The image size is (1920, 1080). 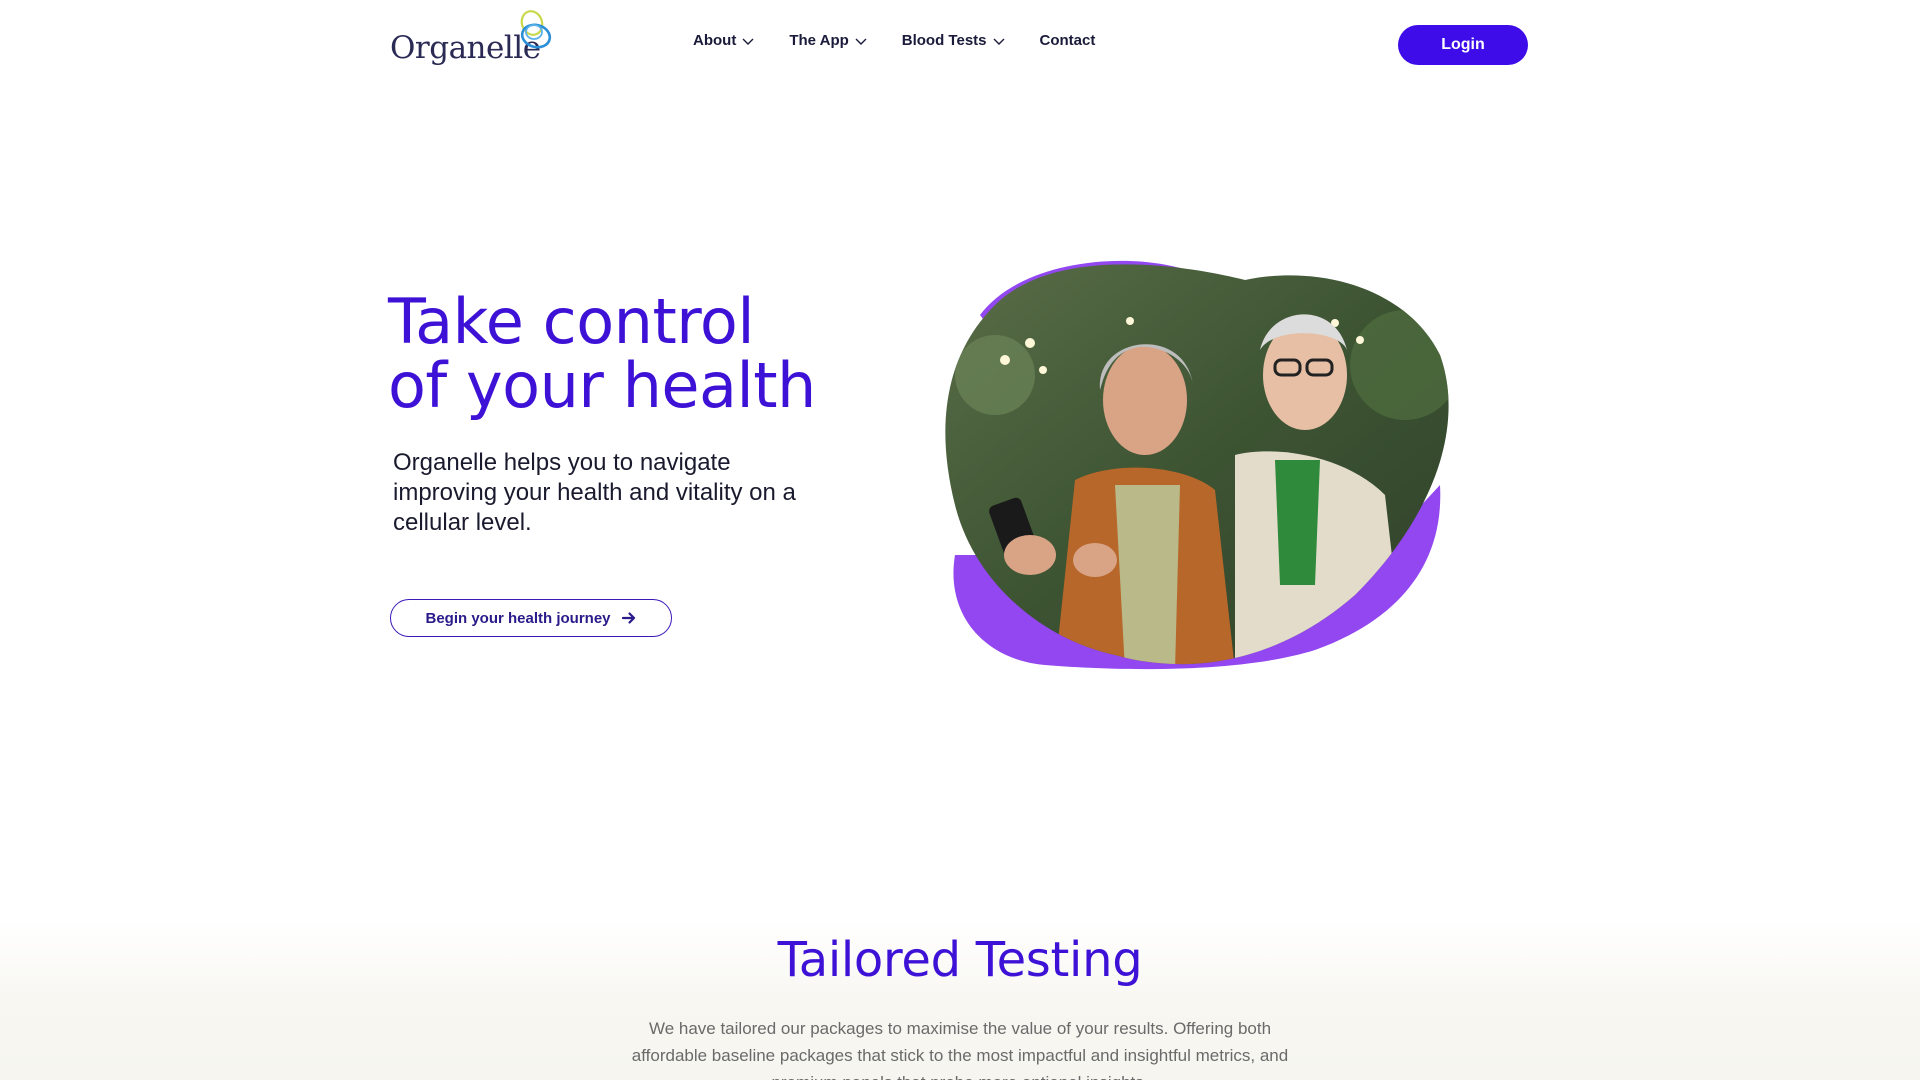 What do you see at coordinates (518, 618) in the screenshot?
I see `cta-label: Begin your health journey` at bounding box center [518, 618].